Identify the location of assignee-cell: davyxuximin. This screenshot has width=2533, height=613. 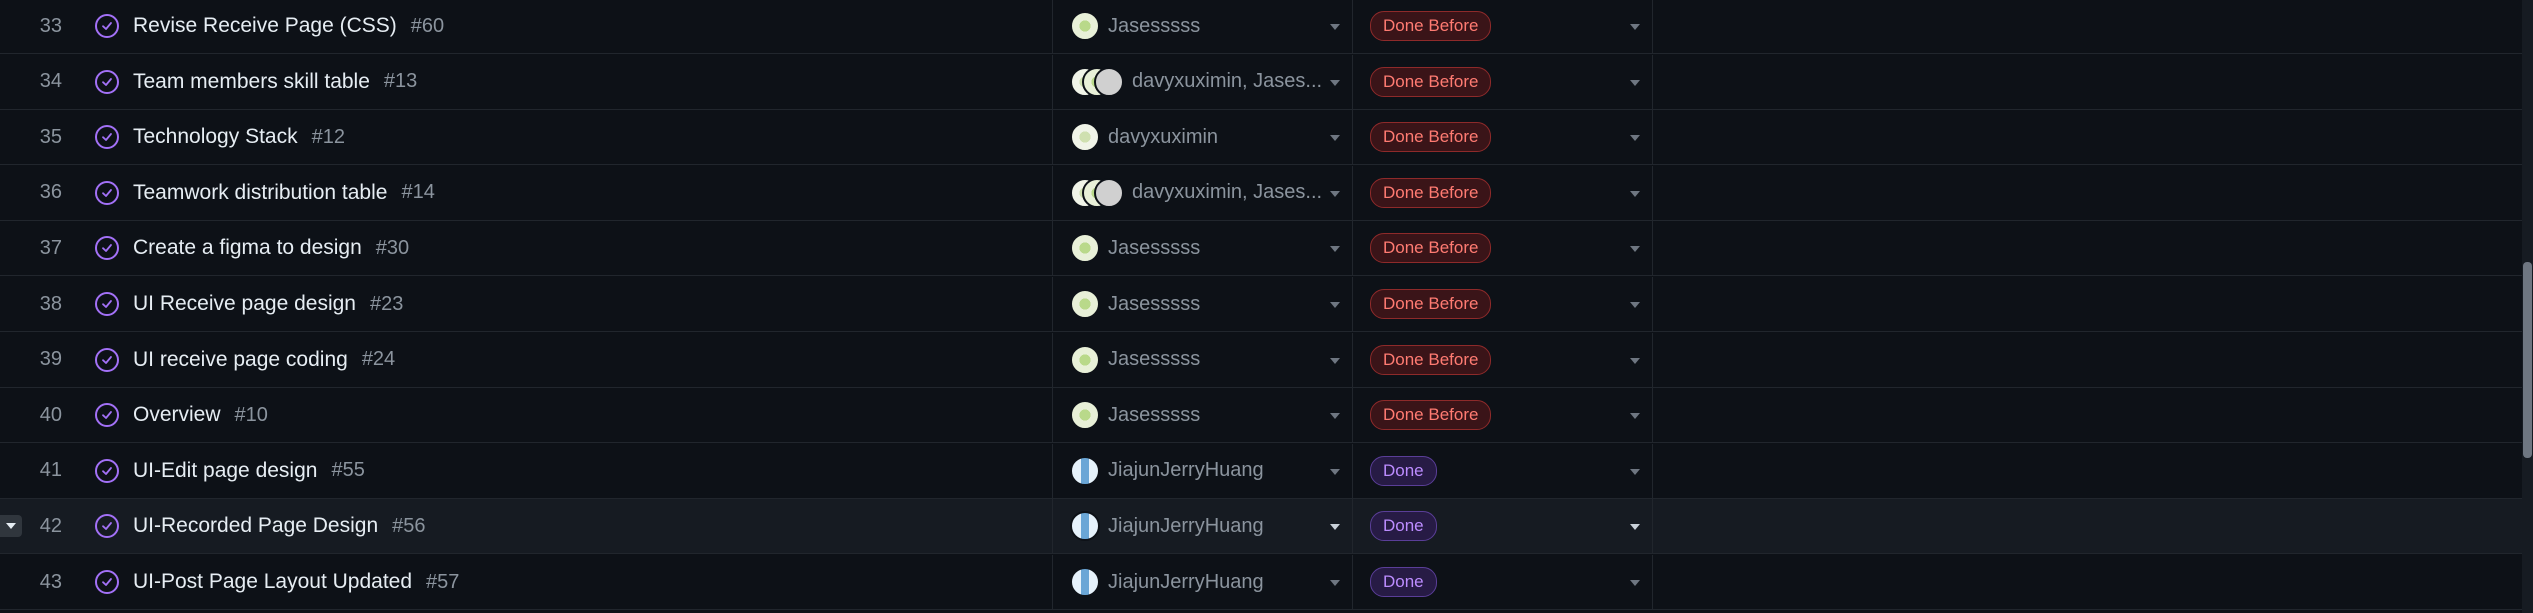
(1203, 137).